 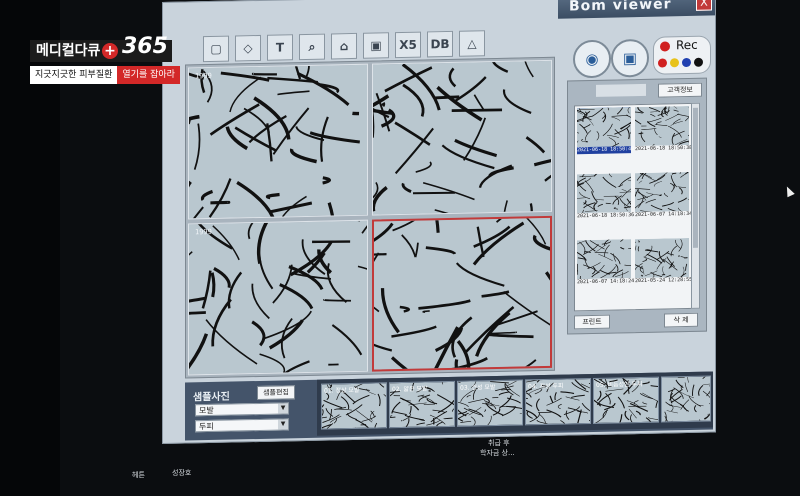 I want to click on camera-icon: ◉, so click(x=592, y=59).